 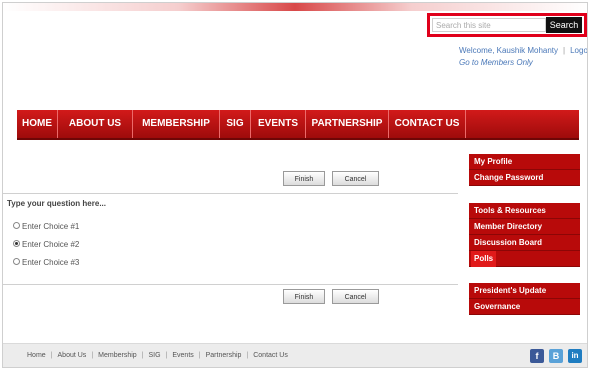 I want to click on choice-label: Enter Choice #3, so click(x=51, y=262).